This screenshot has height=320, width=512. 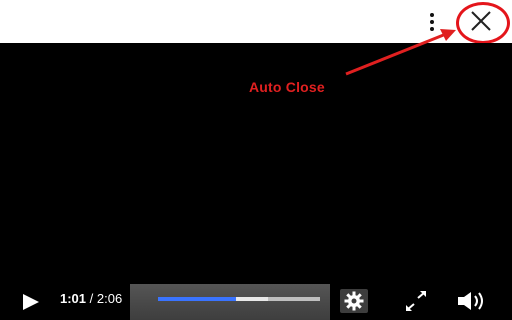 I want to click on player-controls: 1:01 / 2:06, so click(x=256, y=302).